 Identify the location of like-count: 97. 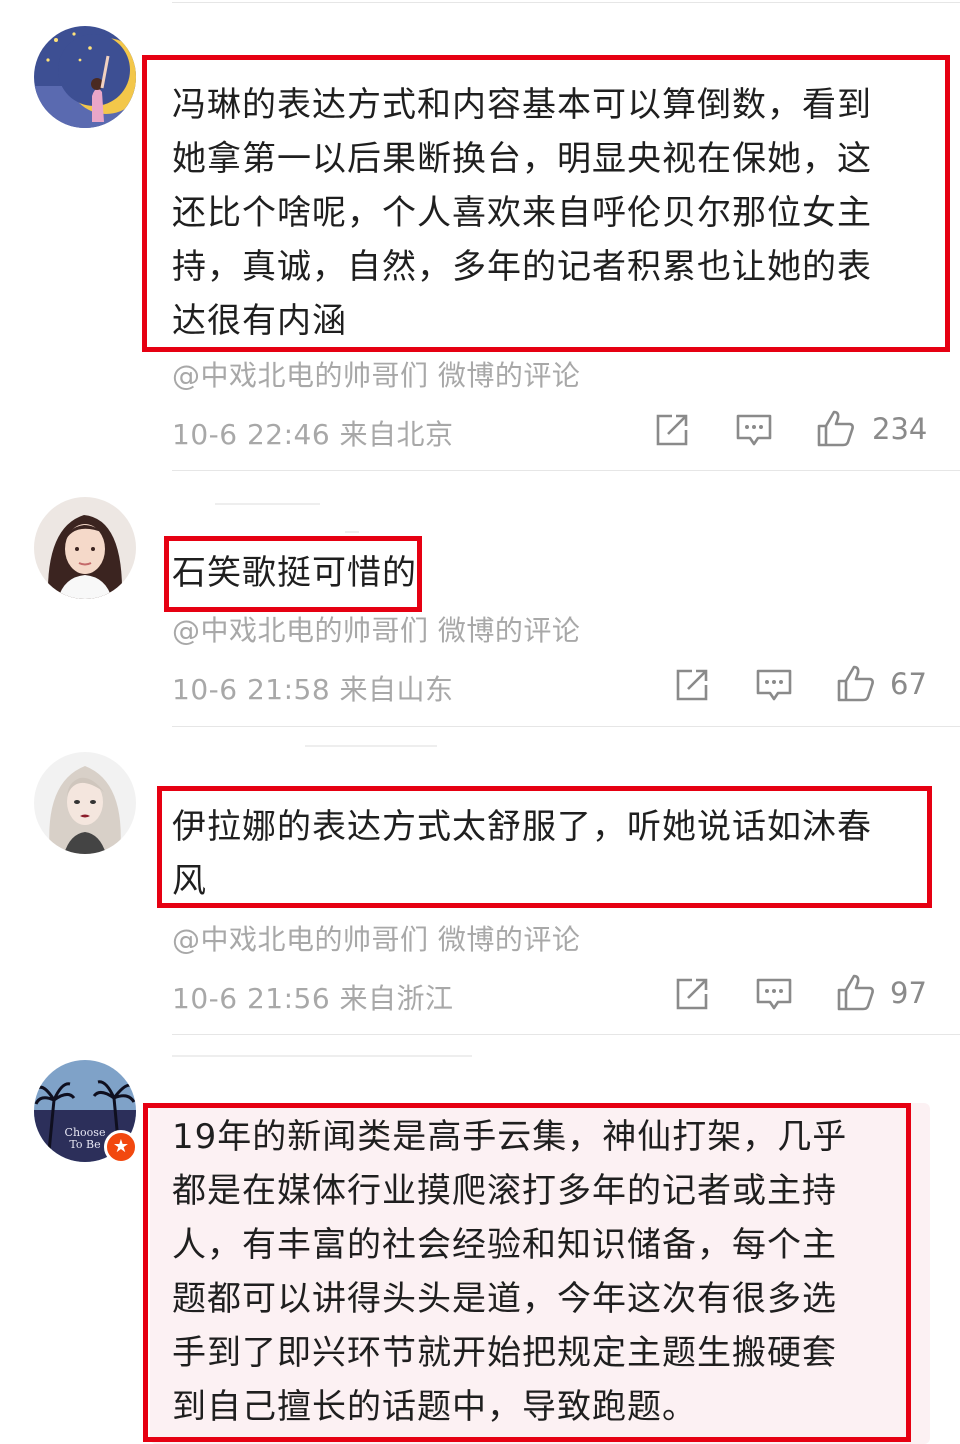
(908, 993).